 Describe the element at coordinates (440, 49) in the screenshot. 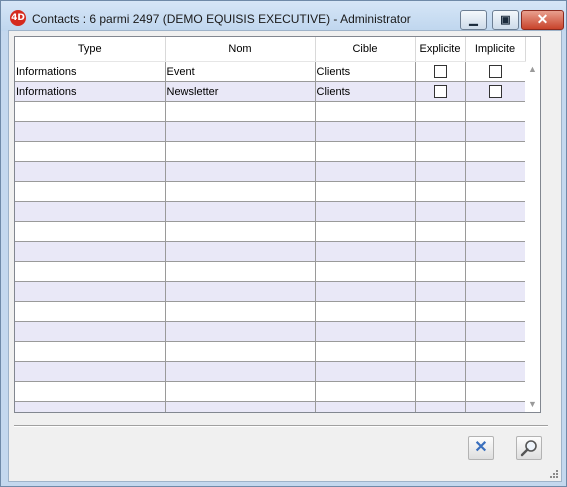

I see `column-header-explicite: Explicite` at that location.